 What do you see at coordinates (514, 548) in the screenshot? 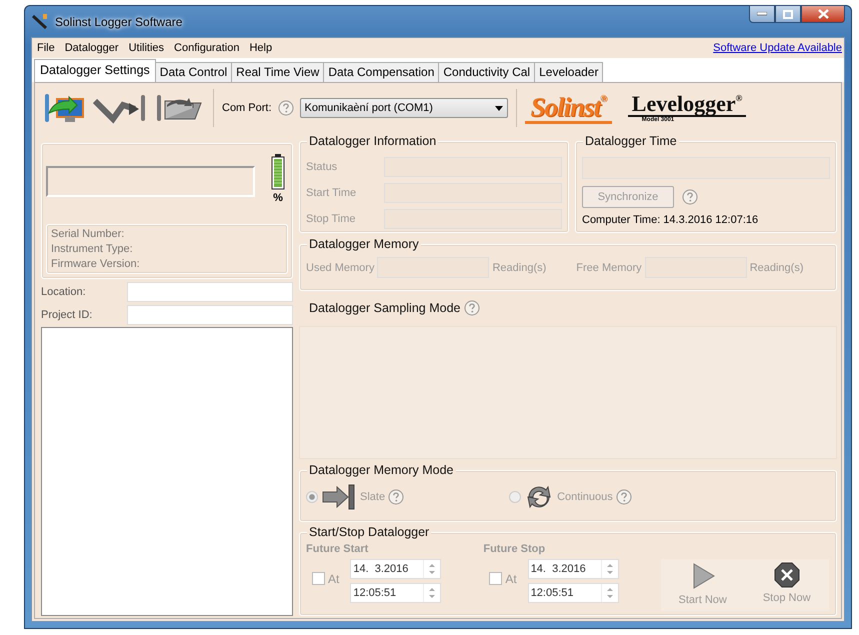
I see `schedule-title: Future Stop` at bounding box center [514, 548].